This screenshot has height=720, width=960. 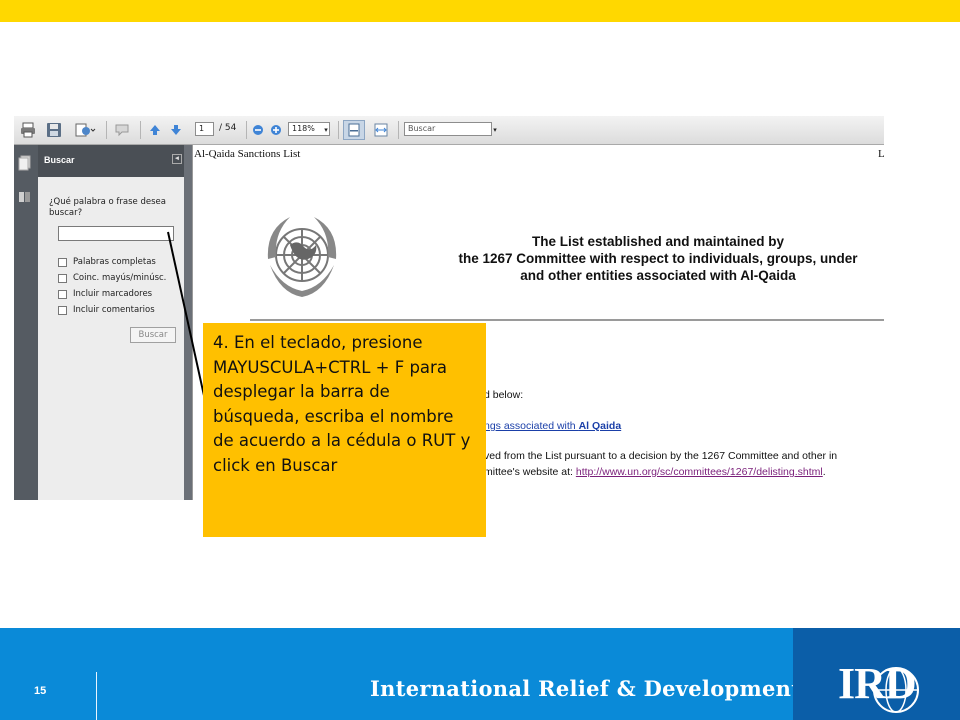 I want to click on document-text: d below:, so click(x=504, y=395).